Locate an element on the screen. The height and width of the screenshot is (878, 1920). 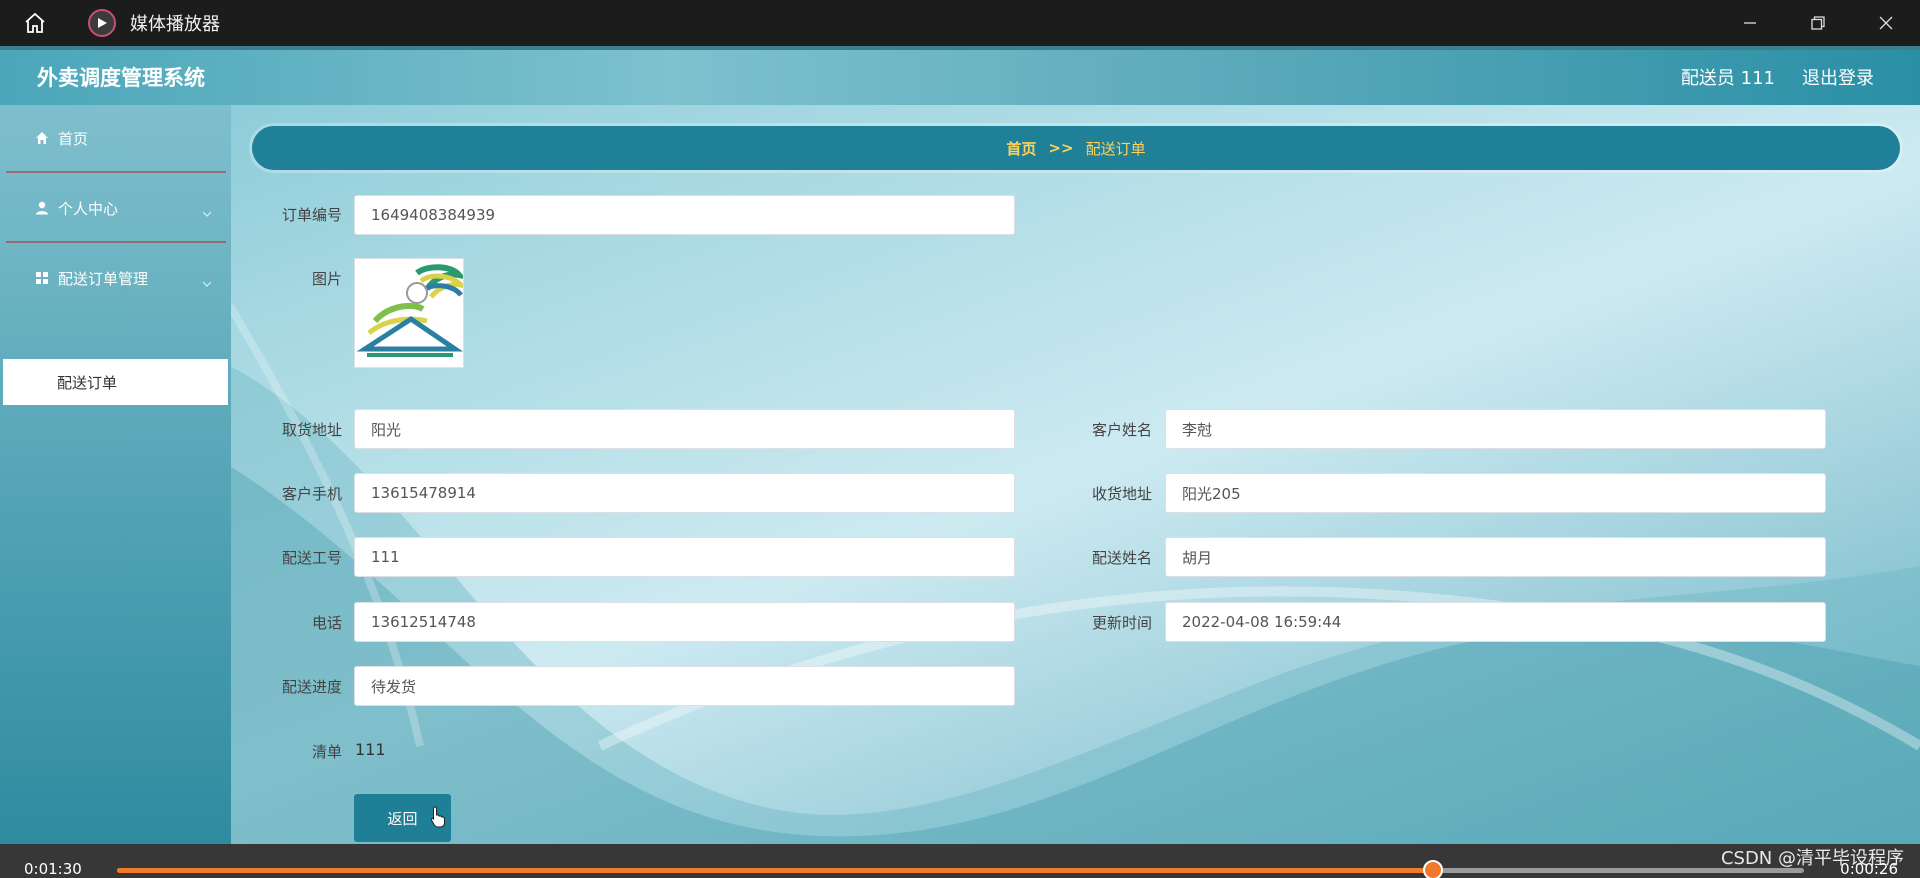
sidebar: 首页 个人中心 配送订单管理 配送订单 is located at coordinates (115, 474).